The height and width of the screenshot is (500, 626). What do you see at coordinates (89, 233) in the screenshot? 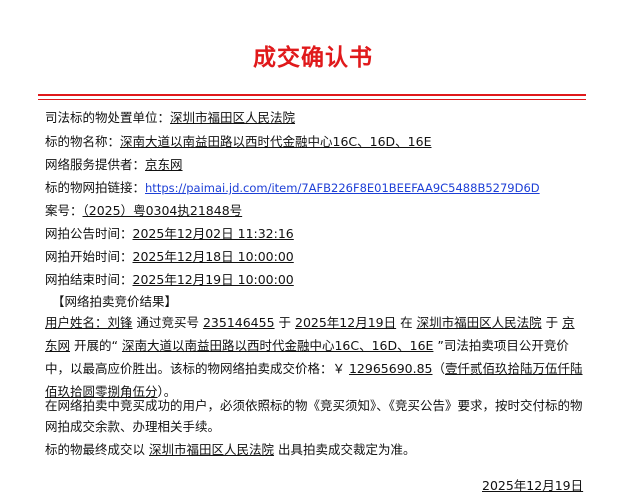
I see `field-label: 网拍公告时间：` at bounding box center [89, 233].